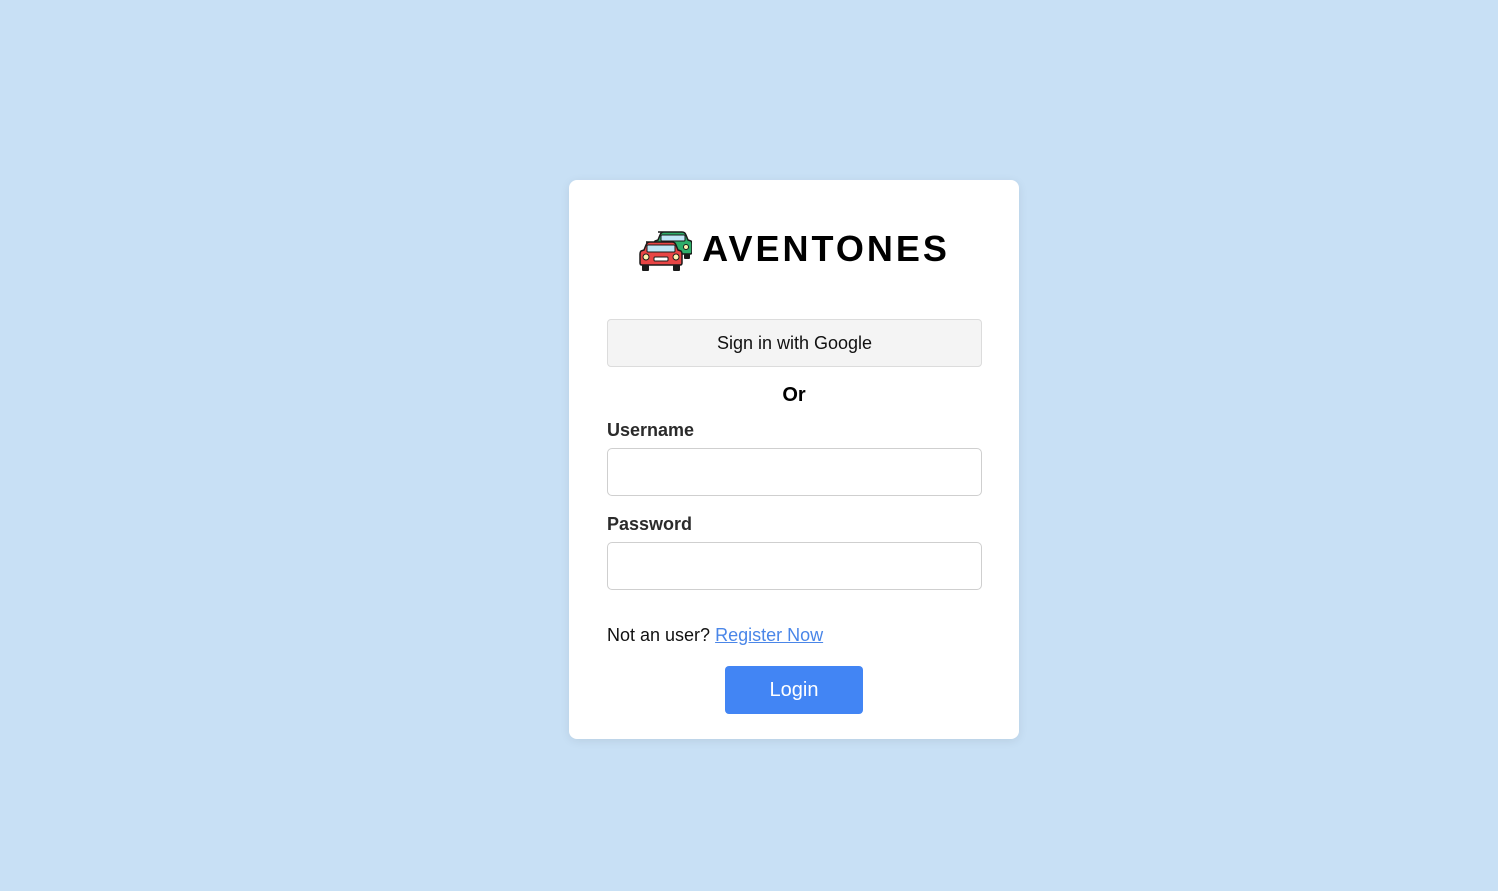 The width and height of the screenshot is (1498, 891). I want to click on google-signin-button: Sign in with Google, so click(794, 343).